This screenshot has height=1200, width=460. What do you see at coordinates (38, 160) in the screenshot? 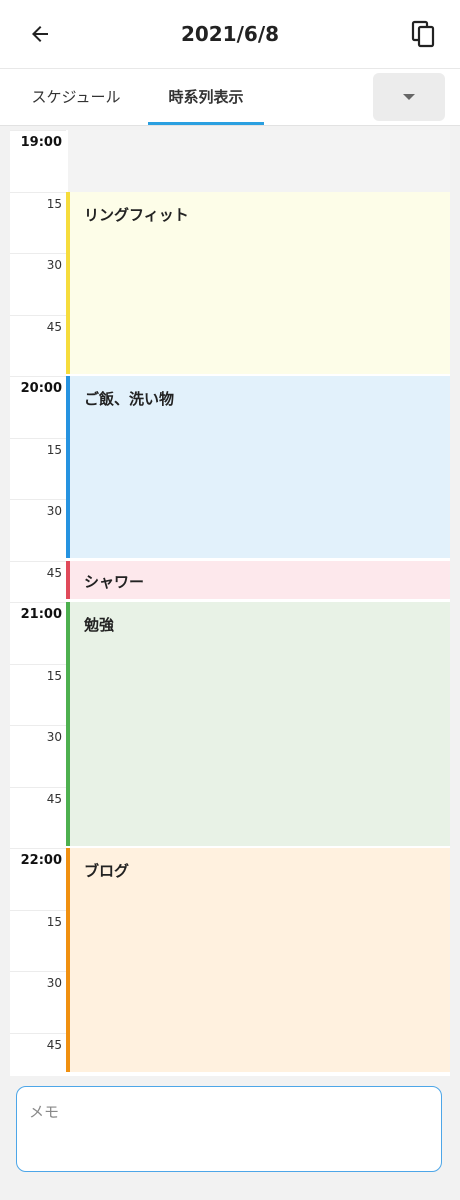
I see `time-slot: 19:00` at bounding box center [38, 160].